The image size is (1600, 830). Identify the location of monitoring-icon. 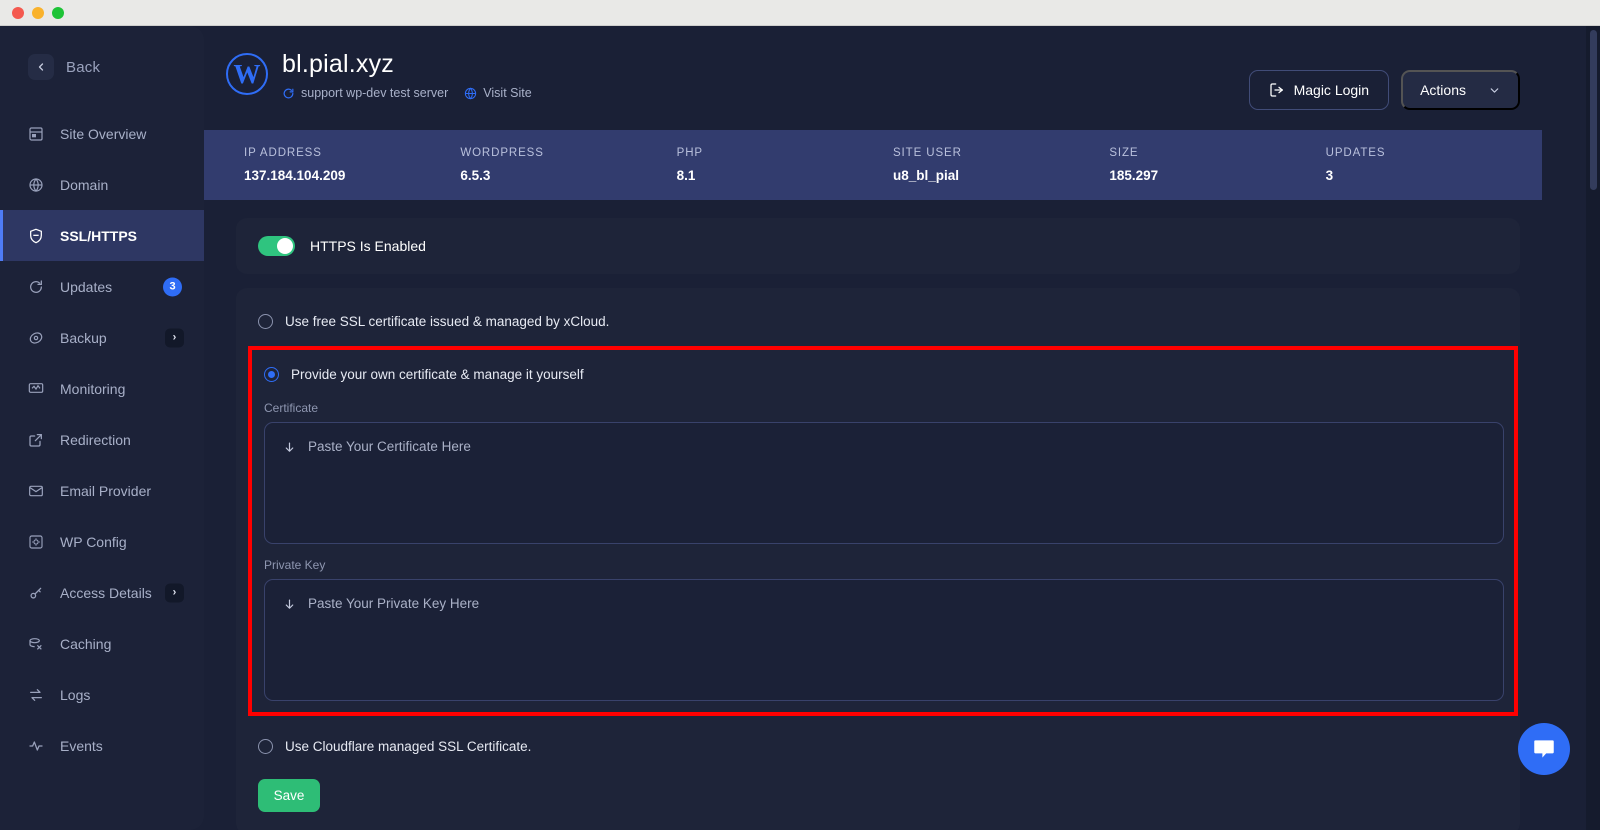
(36, 389).